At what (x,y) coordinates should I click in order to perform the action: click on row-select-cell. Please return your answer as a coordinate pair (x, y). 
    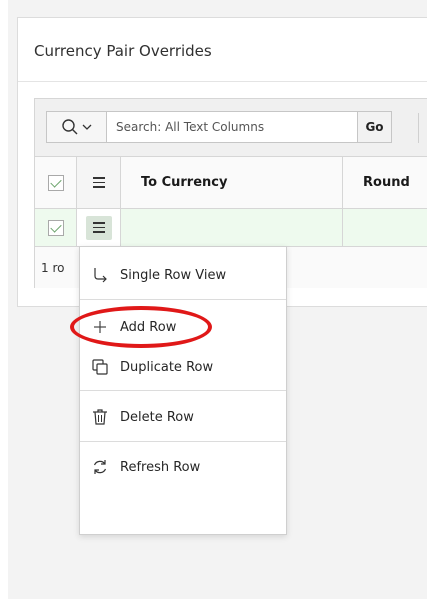
    Looking at the image, I should click on (56, 227).